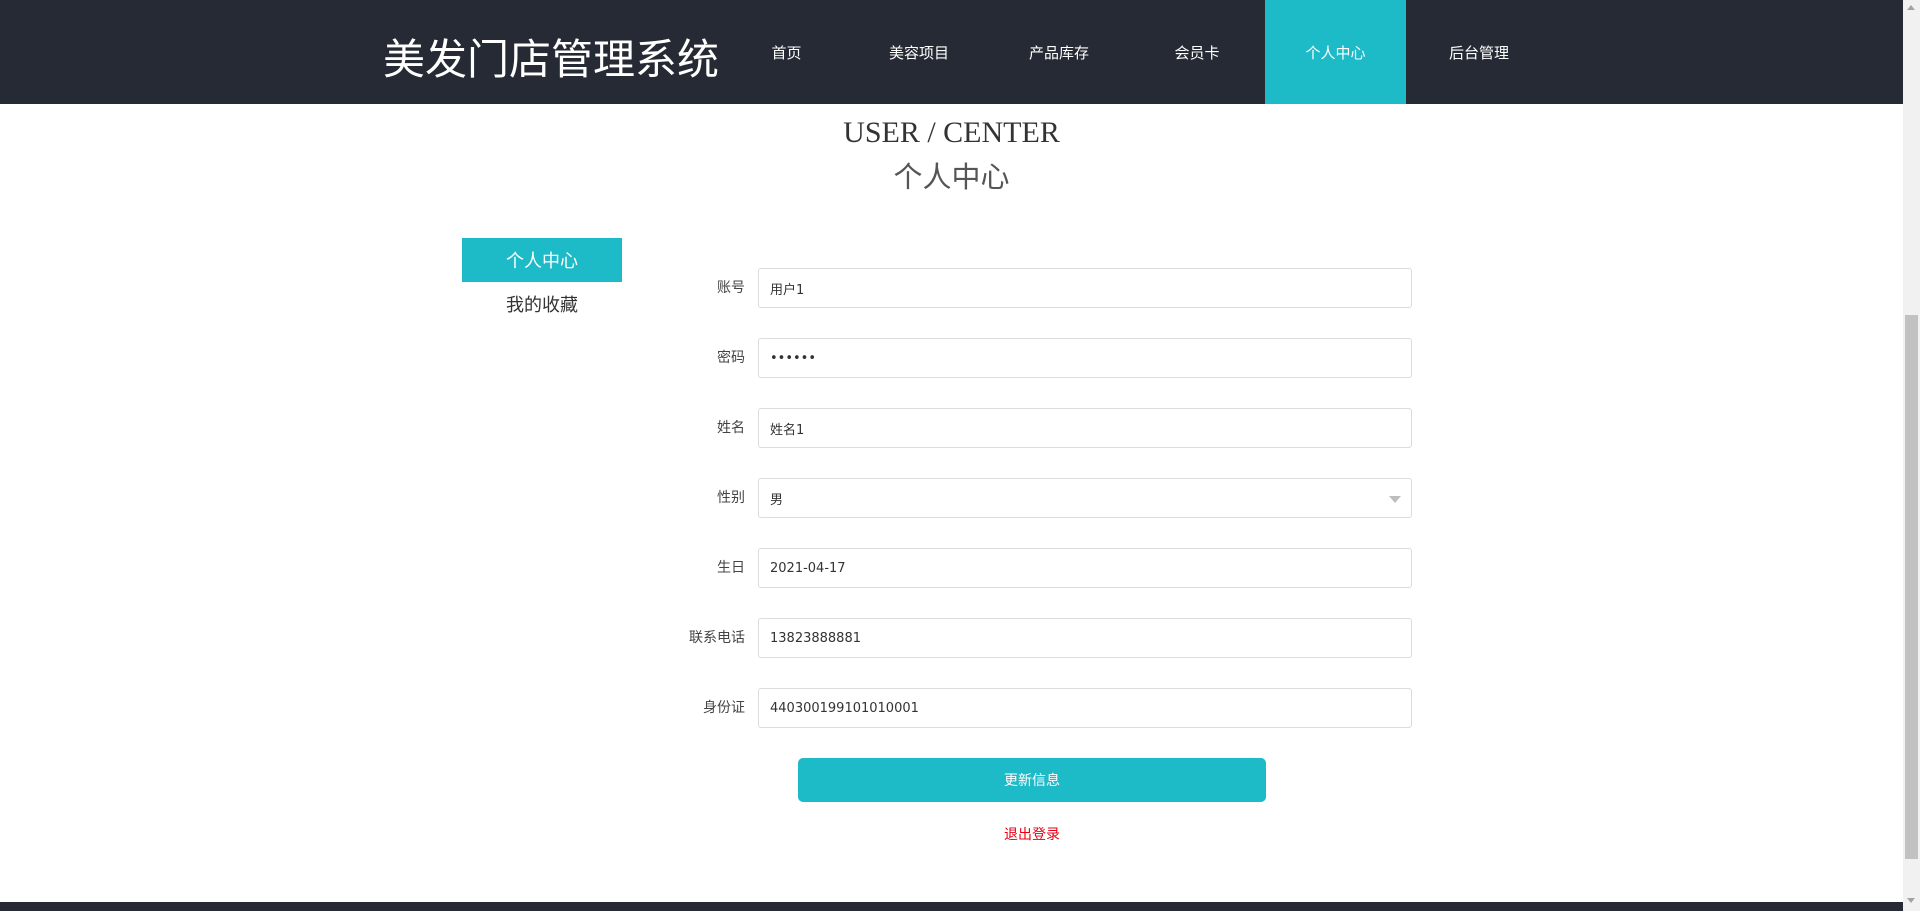  Describe the element at coordinates (731, 428) in the screenshot. I see `name-label: 姓名` at that location.